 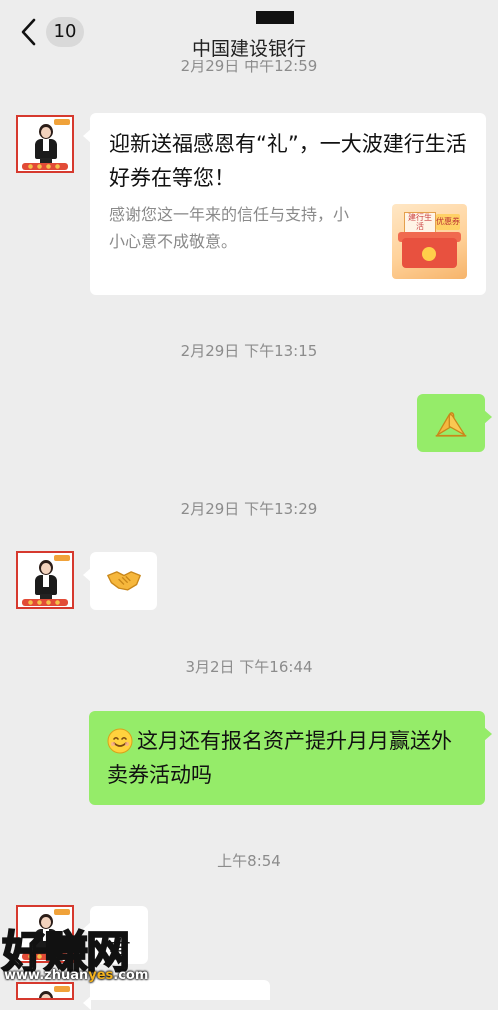 I want to click on received-emoji-message, so click(x=120, y=581).